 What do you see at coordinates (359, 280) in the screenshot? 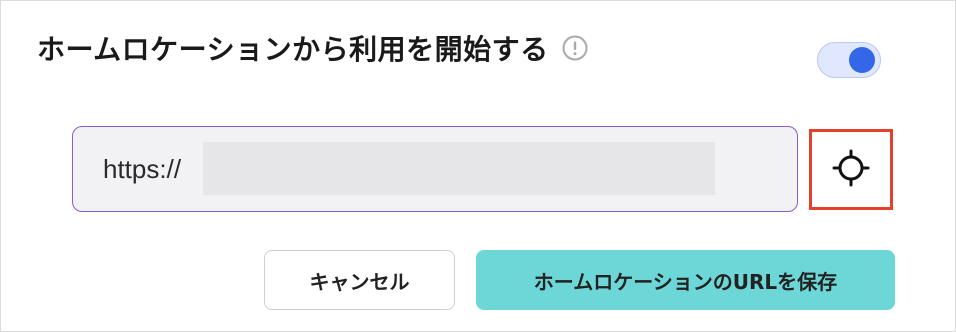
I see `cancel-button: キャンセル` at bounding box center [359, 280].